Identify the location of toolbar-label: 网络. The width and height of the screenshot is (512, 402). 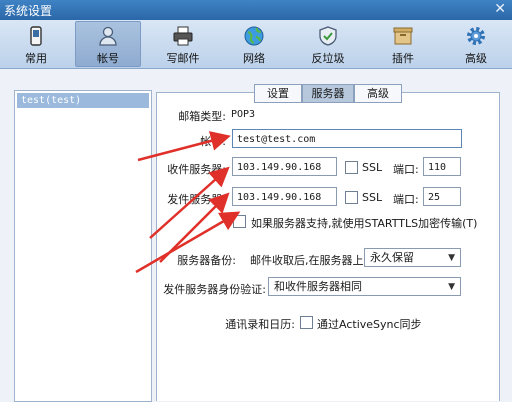
(254, 58).